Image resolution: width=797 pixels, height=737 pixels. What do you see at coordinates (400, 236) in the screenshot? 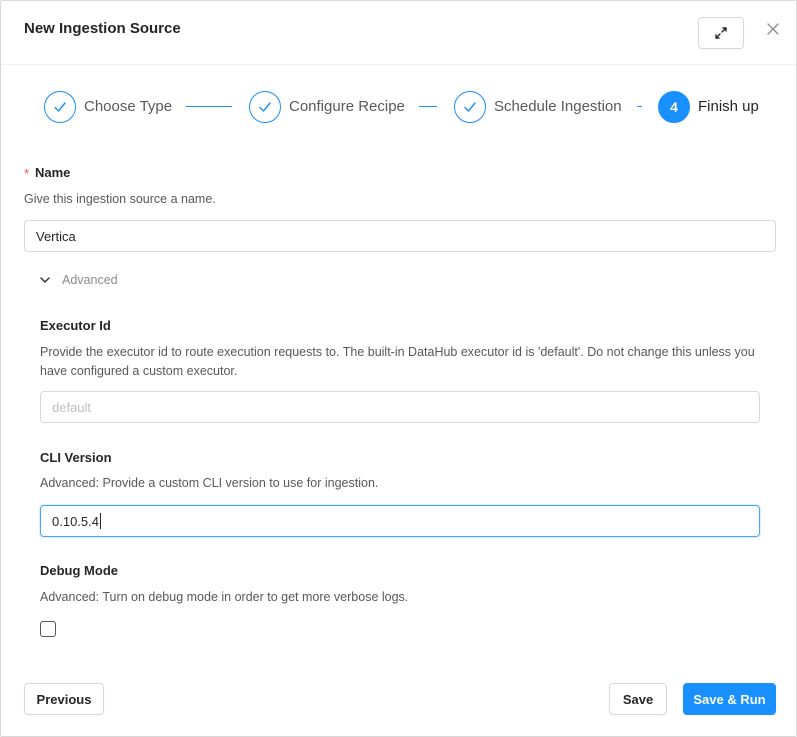
I see `name-input: Vertica` at bounding box center [400, 236].